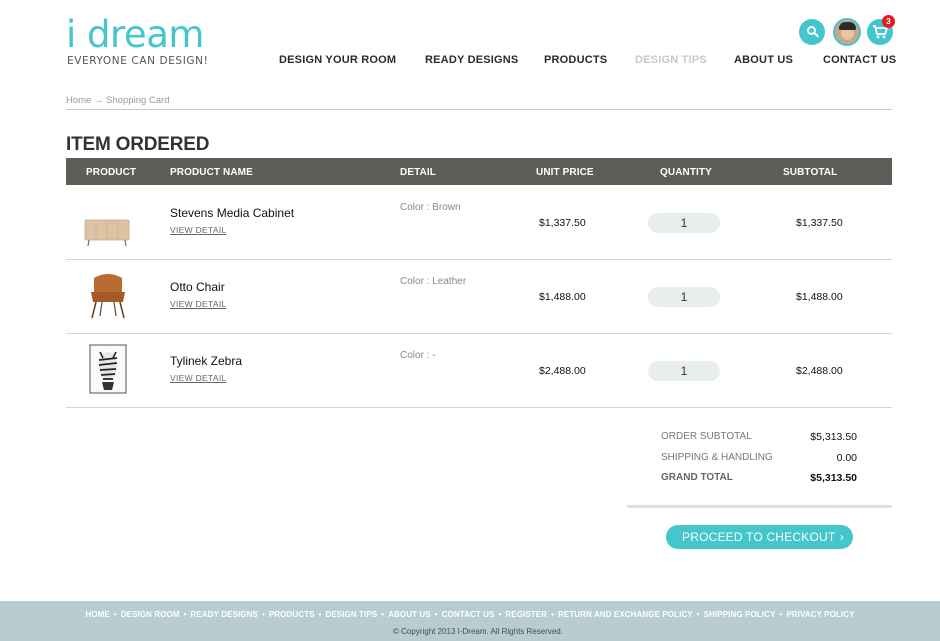  I want to click on footer-link-design-tips: DESIGN TIPS, so click(351, 614).